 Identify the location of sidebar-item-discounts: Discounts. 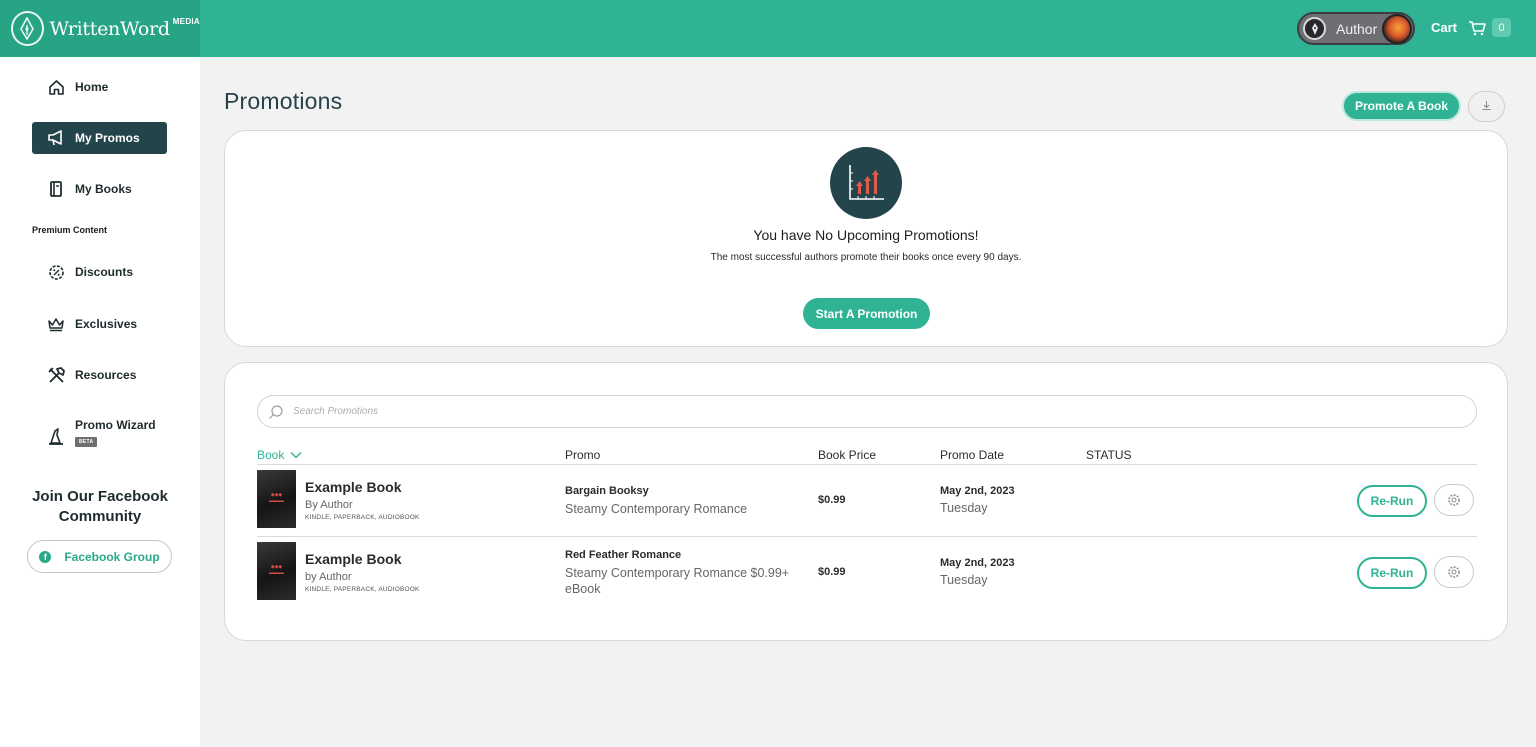
(99, 272).